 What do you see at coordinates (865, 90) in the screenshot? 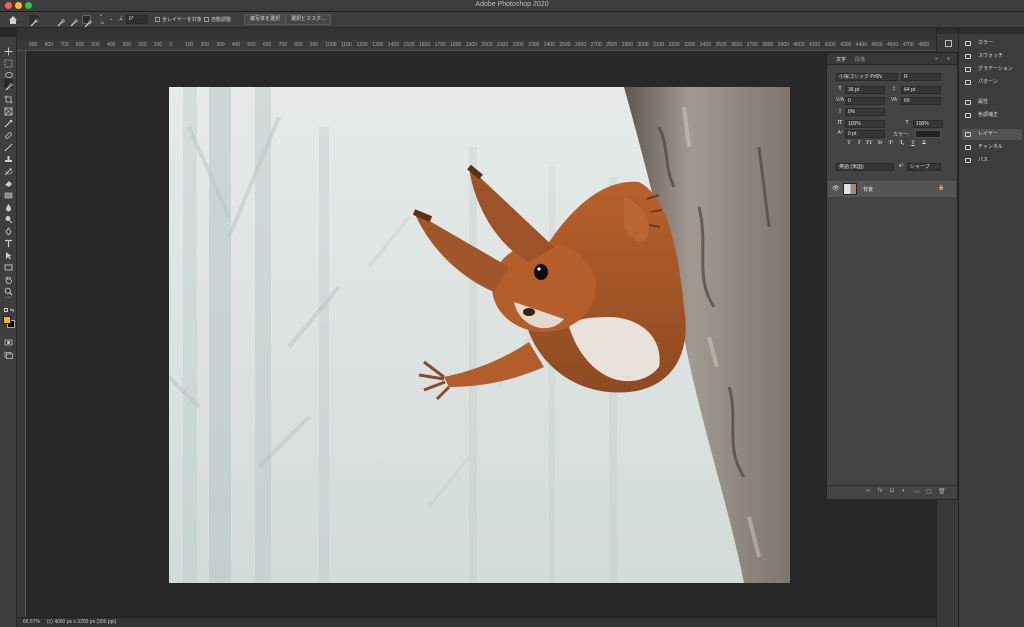
I see `font-size-field: 36 pt` at bounding box center [865, 90].